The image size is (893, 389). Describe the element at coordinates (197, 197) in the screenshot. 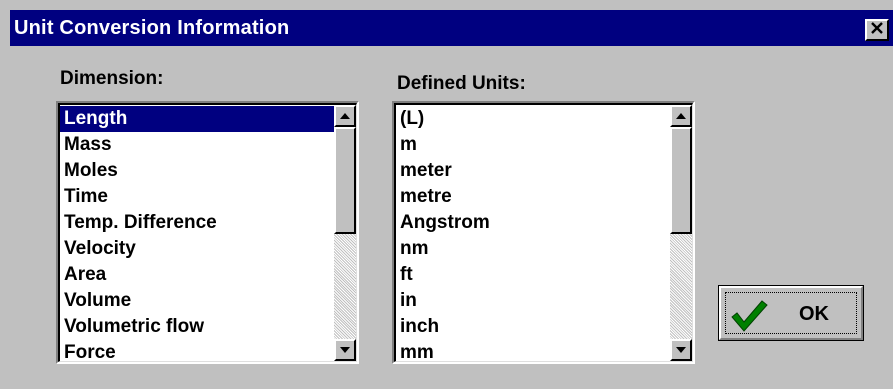

I see `dimension-list-item: Time` at that location.